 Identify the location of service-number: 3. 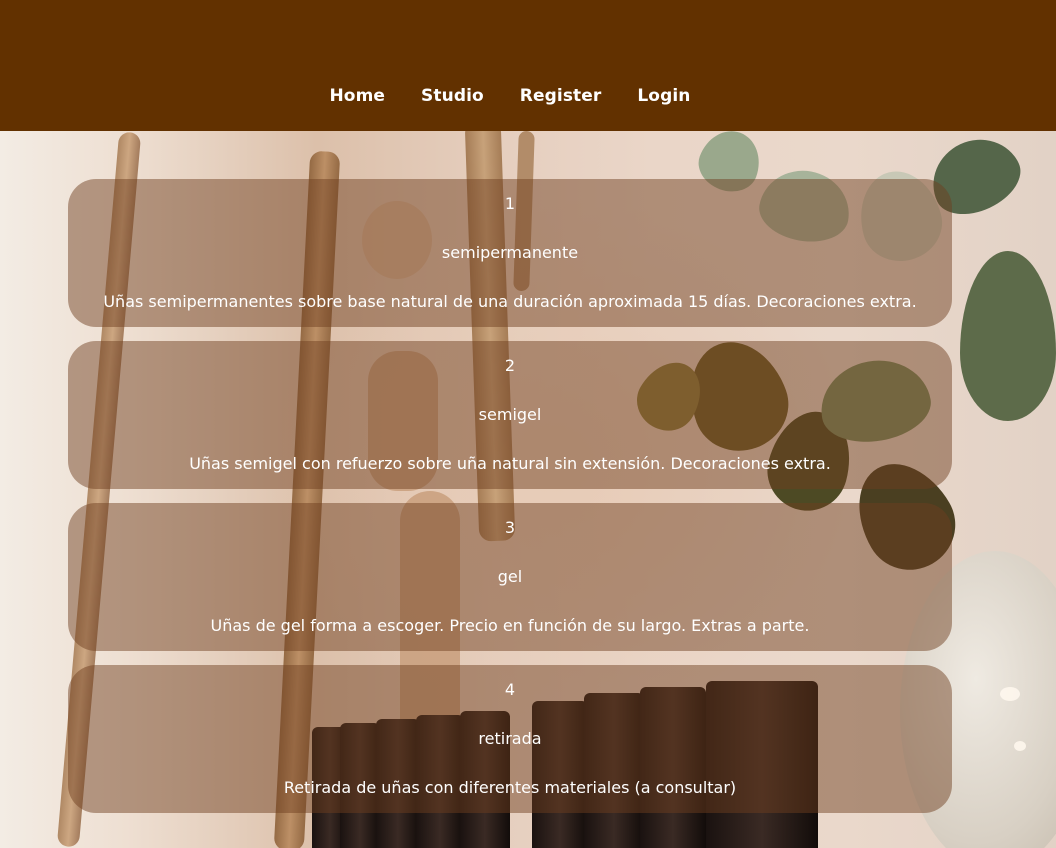
(510, 527).